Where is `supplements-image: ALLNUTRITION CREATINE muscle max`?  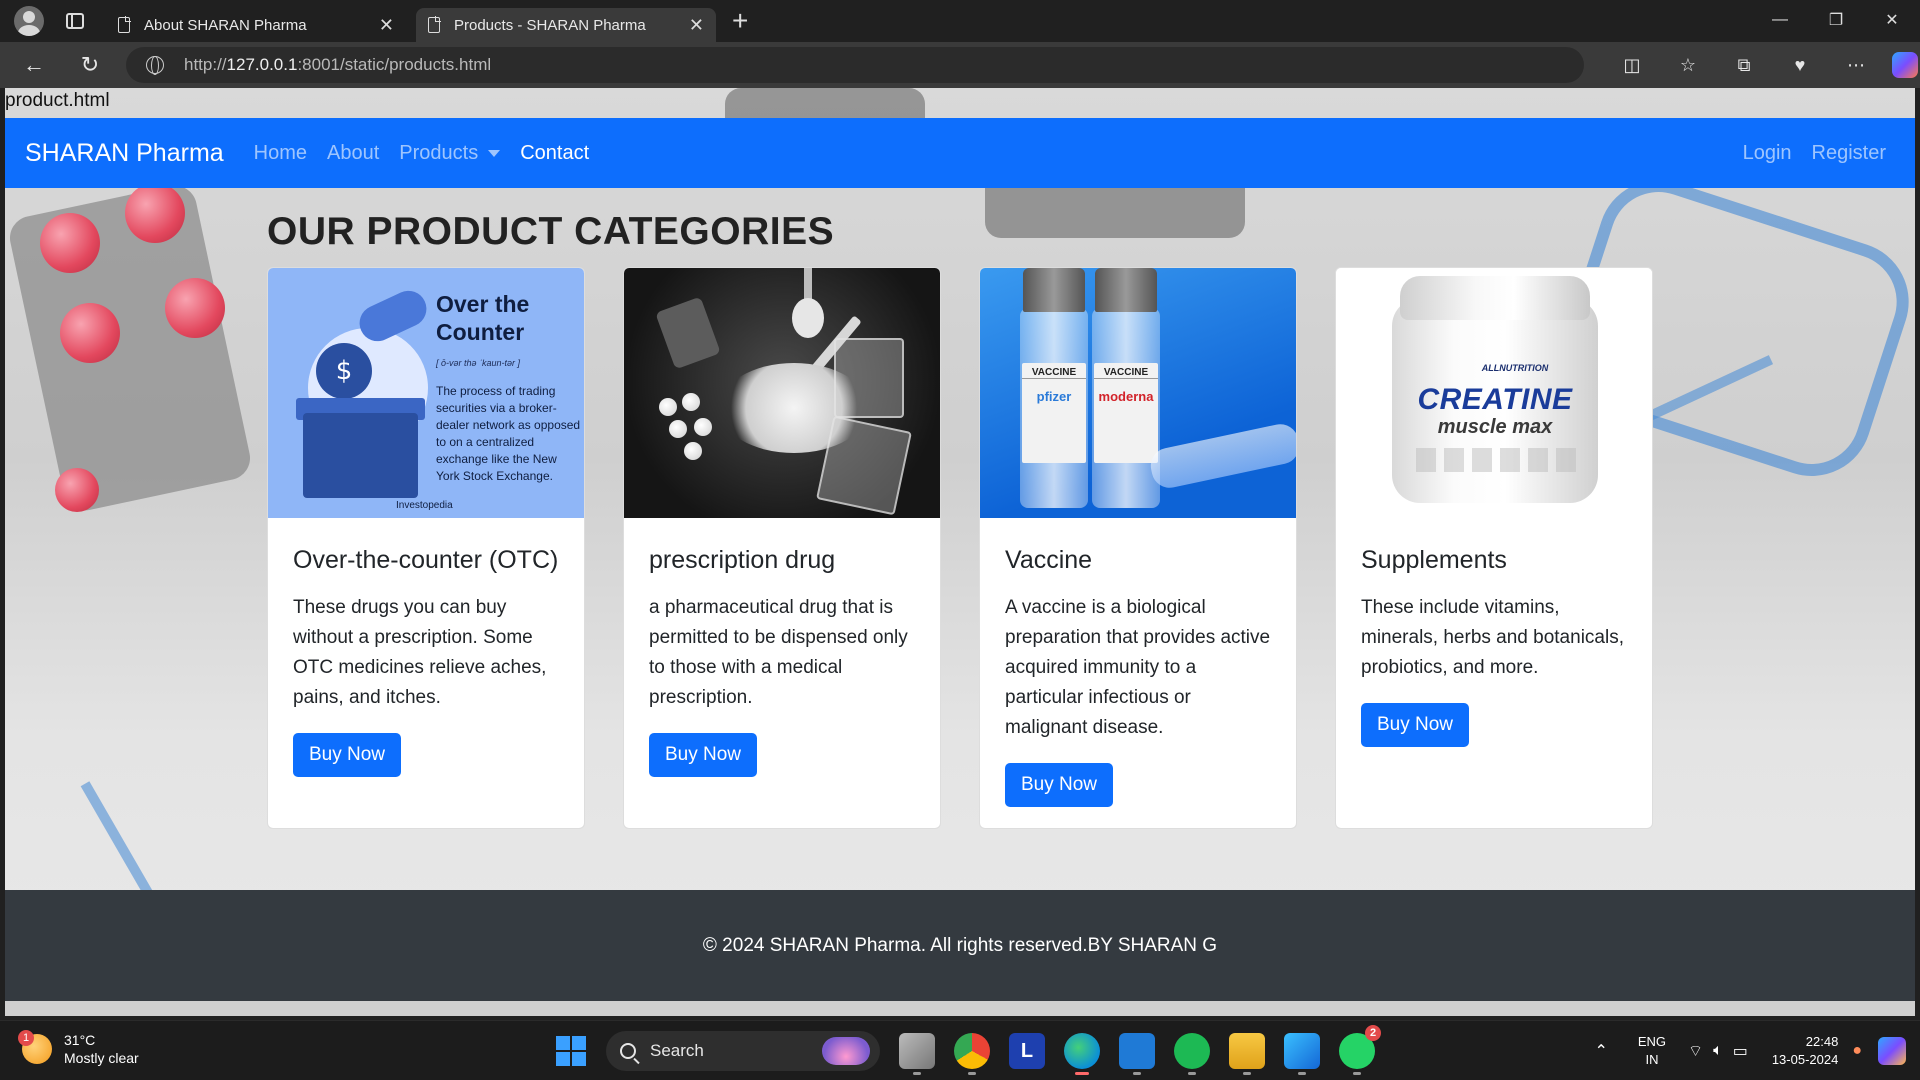 supplements-image: ALLNUTRITION CREATINE muscle max is located at coordinates (1494, 393).